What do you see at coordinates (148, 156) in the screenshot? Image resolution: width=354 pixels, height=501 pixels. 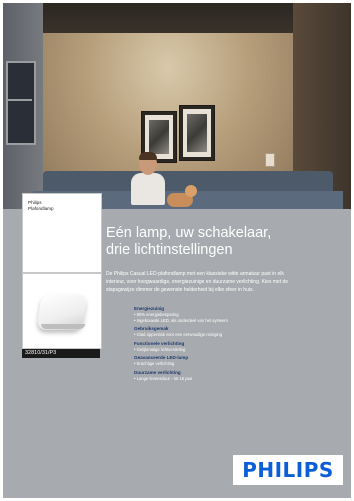 I see `photo-person-hair` at bounding box center [148, 156].